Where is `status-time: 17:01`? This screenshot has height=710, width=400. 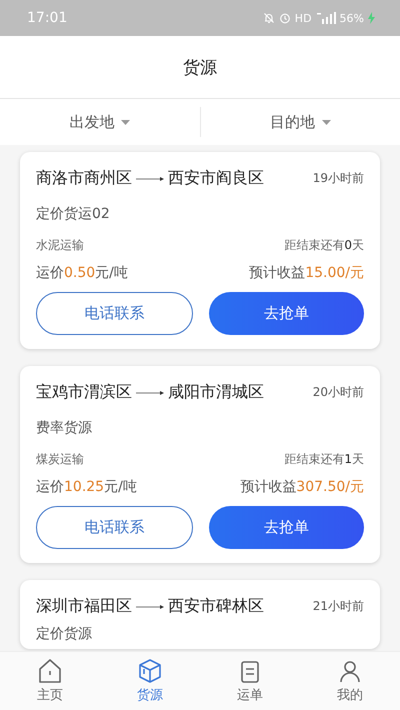
status-time: 17:01 is located at coordinates (47, 18).